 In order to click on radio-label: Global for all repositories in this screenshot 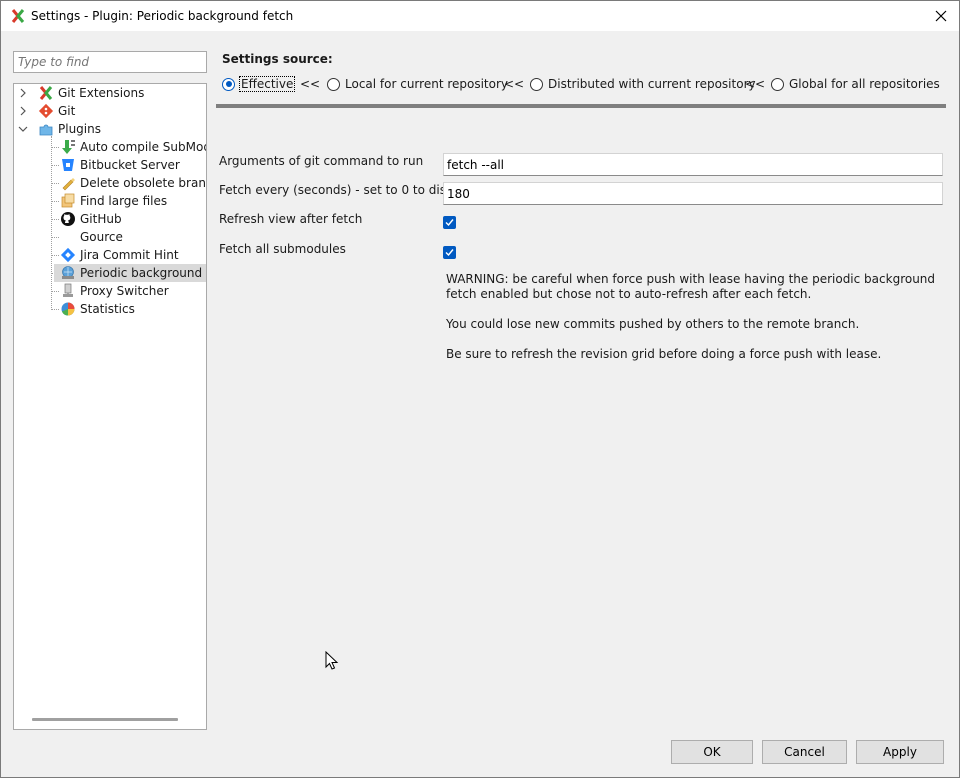, I will do `click(864, 84)`.